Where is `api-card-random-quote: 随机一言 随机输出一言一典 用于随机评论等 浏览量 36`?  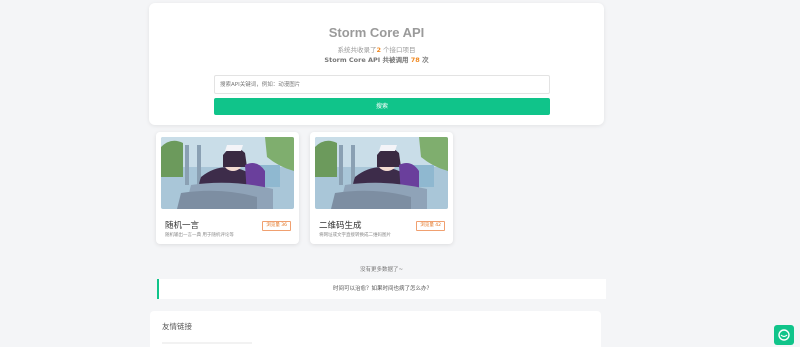 api-card-random-quote: 随机一言 随机输出一言一典 用于随机评论等 浏览量 36 is located at coordinates (227, 188).